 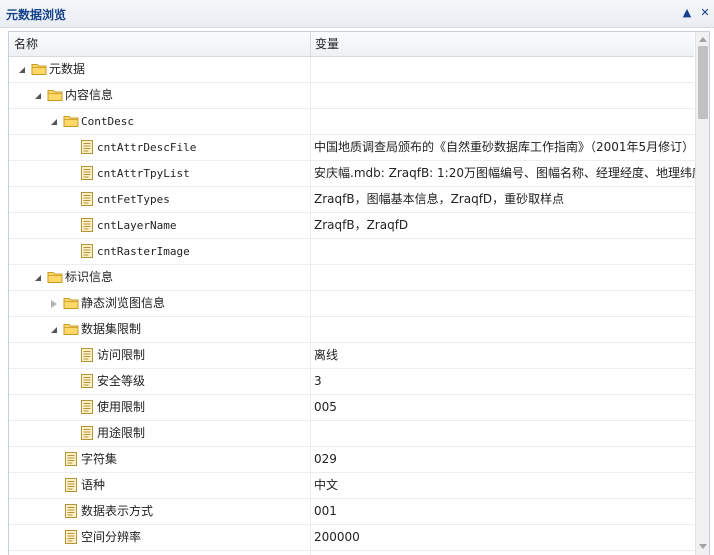 I want to click on tree-name-cell: cntLayerName, so click(x=160, y=225).